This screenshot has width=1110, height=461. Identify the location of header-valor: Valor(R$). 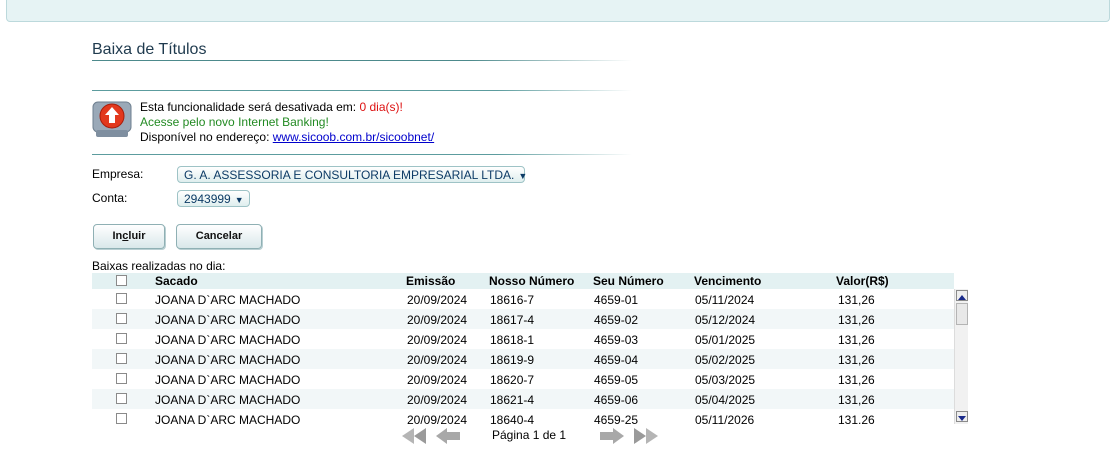
(862, 281).